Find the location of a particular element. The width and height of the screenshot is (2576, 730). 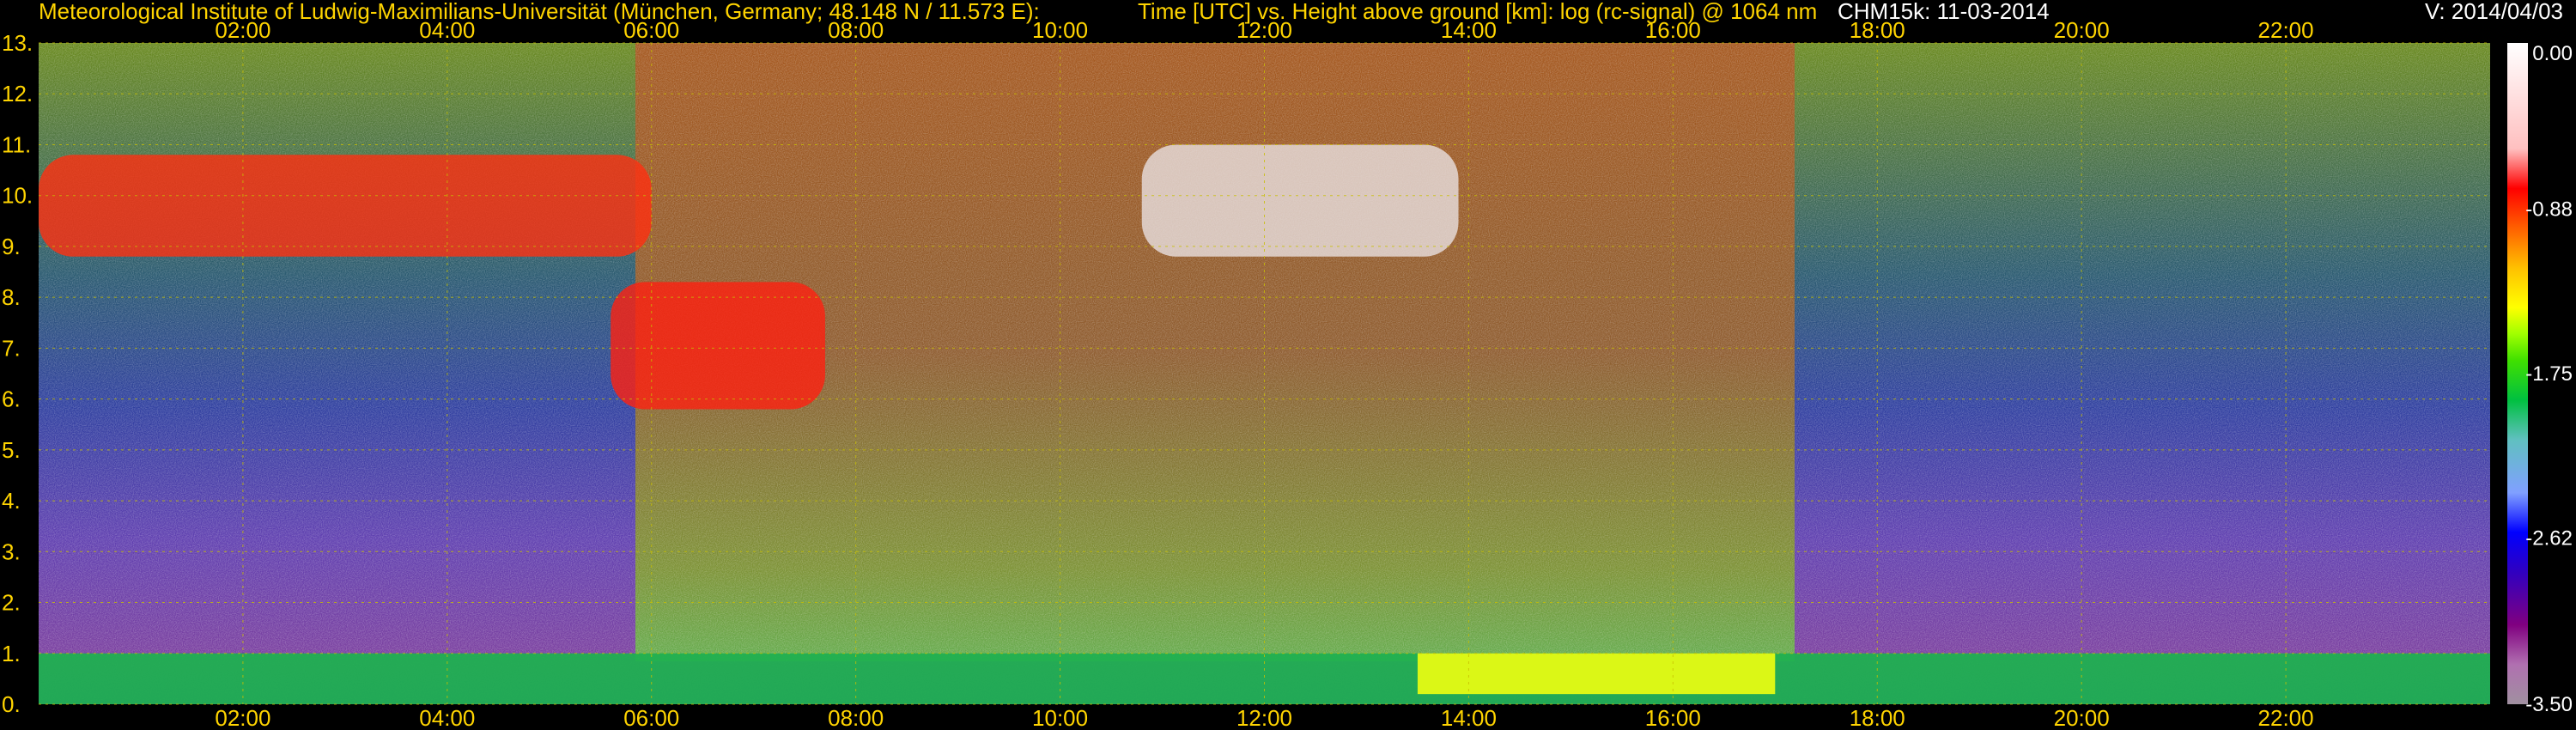

x-tick-label-top: 22:00 is located at coordinates (2286, 30).